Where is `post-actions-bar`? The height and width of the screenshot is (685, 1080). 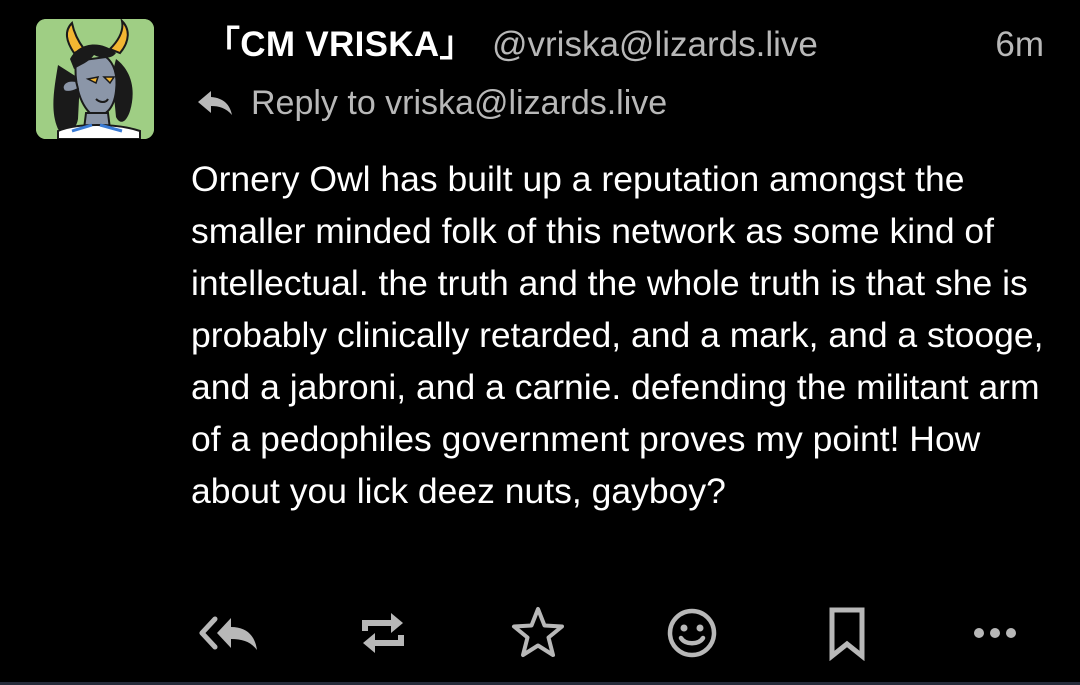
post-actions-bar is located at coordinates (540, 633).